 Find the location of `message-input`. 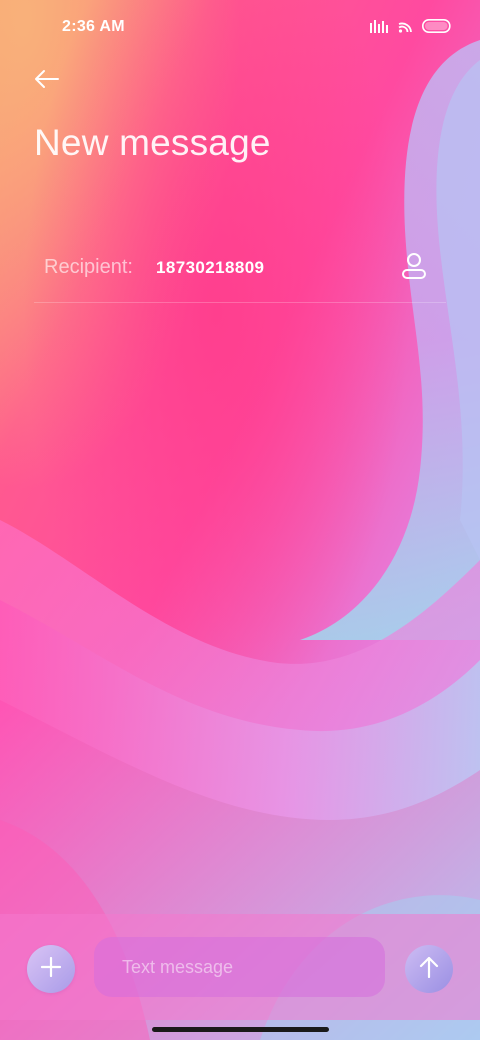

message-input is located at coordinates (239, 967).